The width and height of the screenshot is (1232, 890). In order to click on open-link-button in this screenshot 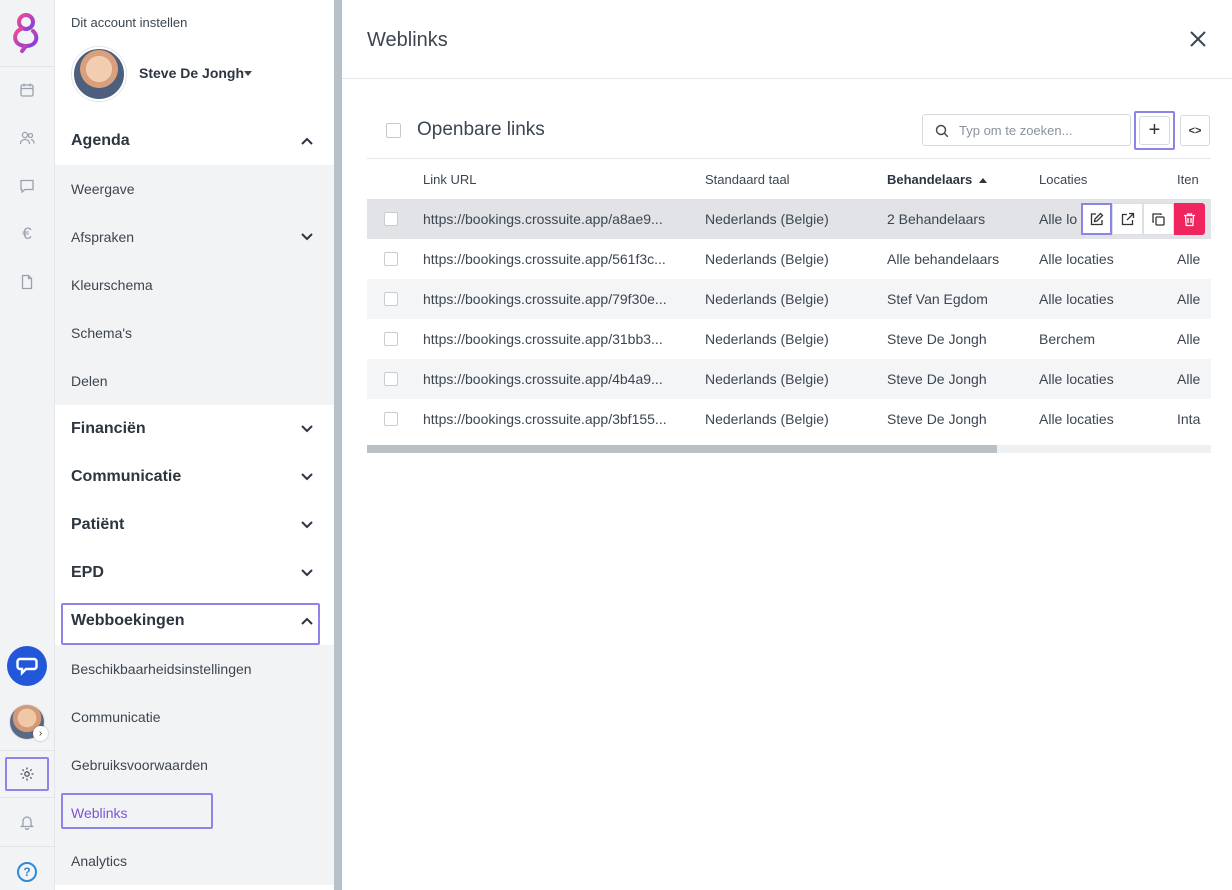, I will do `click(1127, 219)`.